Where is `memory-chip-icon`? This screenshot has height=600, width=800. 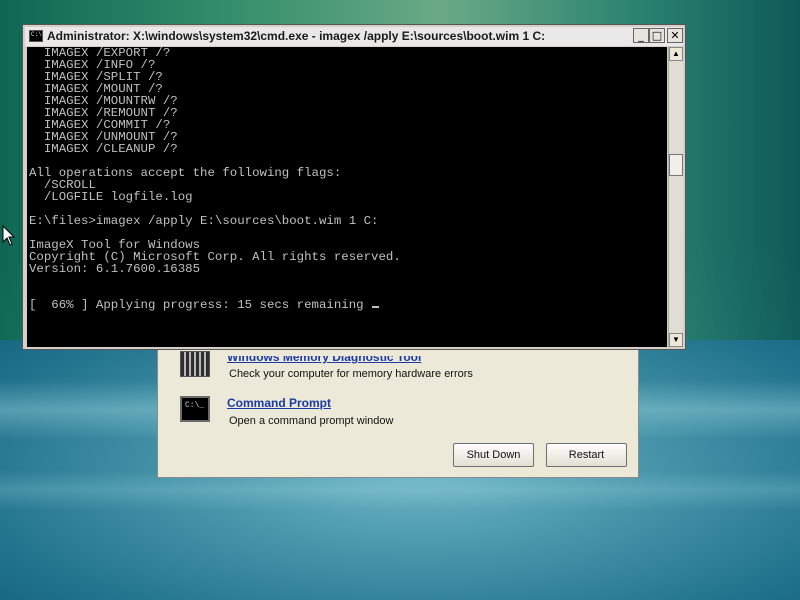 memory-chip-icon is located at coordinates (195, 364).